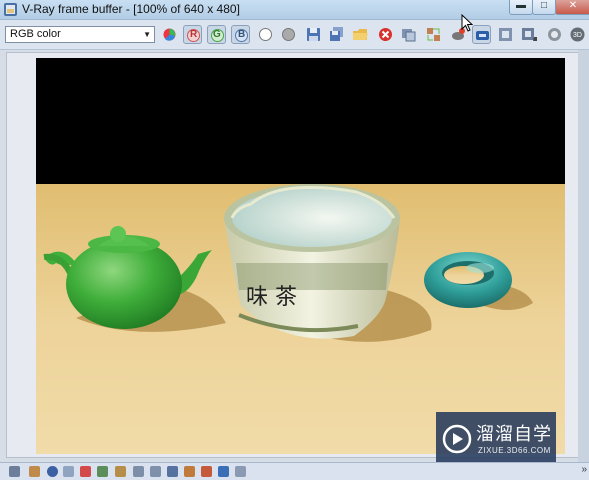 The image size is (589, 480). Describe the element at coordinates (35, 34) in the screenshot. I see `channel-select-value: RGB color` at that location.